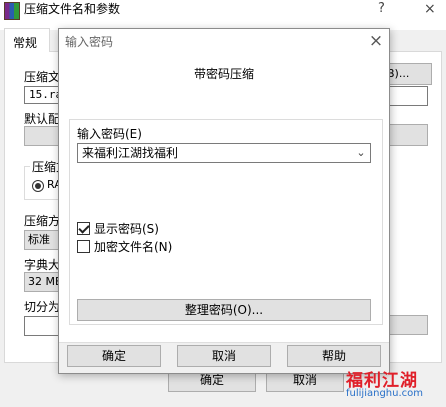  What do you see at coordinates (42, 221) in the screenshot?
I see `compression-method-label: 压缩方` at bounding box center [42, 221].